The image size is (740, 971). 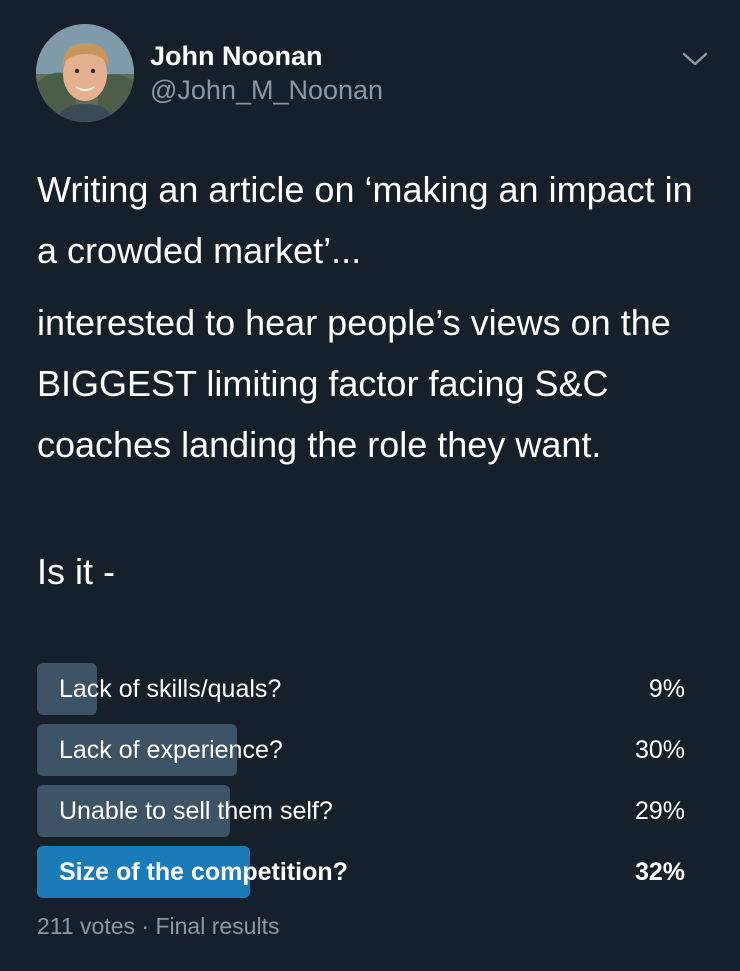 I want to click on poll-option: Lack of experience? 30%, so click(x=361, y=750).